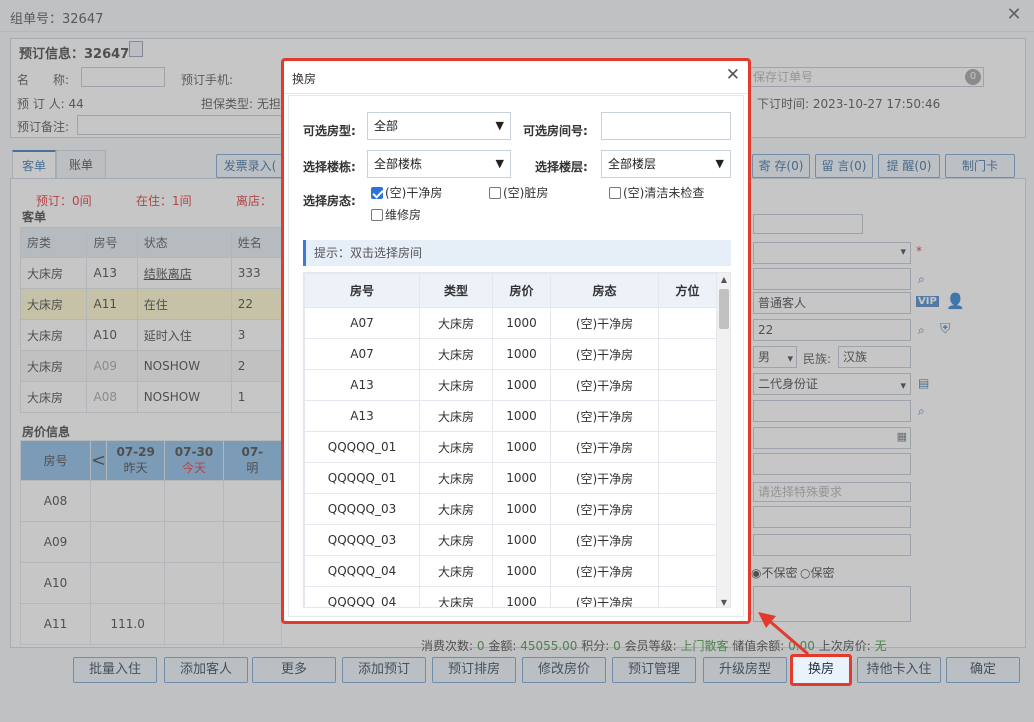  I want to click on room-col-header: 房价, so click(521, 290).